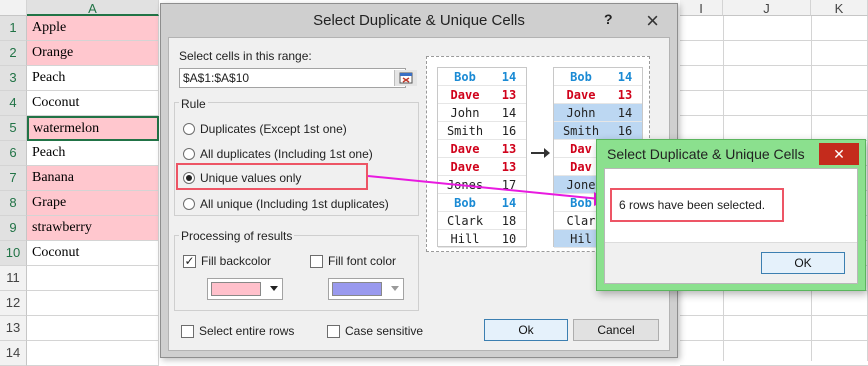 This screenshot has height=366, width=868. What do you see at coordinates (298, 78) in the screenshot?
I see `range-input: $A$1:$A$10` at bounding box center [298, 78].